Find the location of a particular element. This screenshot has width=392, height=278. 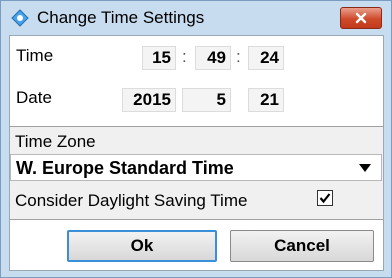

close-button is located at coordinates (361, 18).